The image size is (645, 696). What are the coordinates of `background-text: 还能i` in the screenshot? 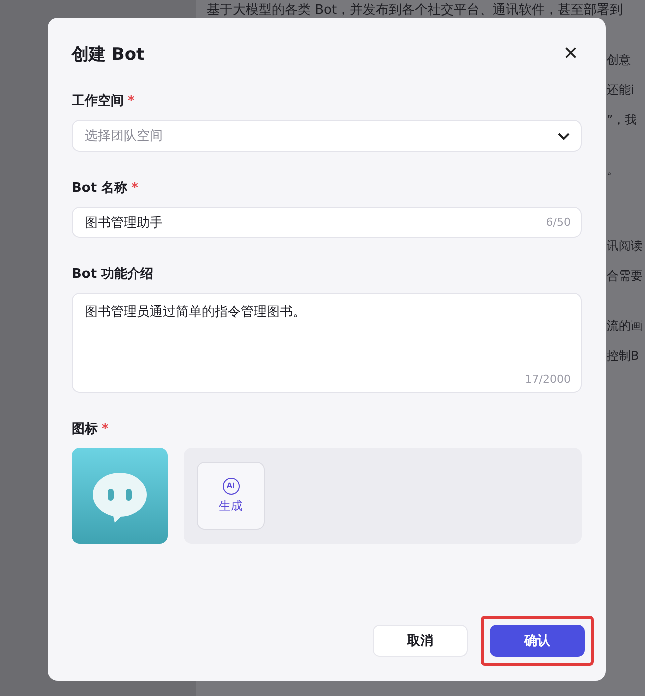 It's located at (621, 90).